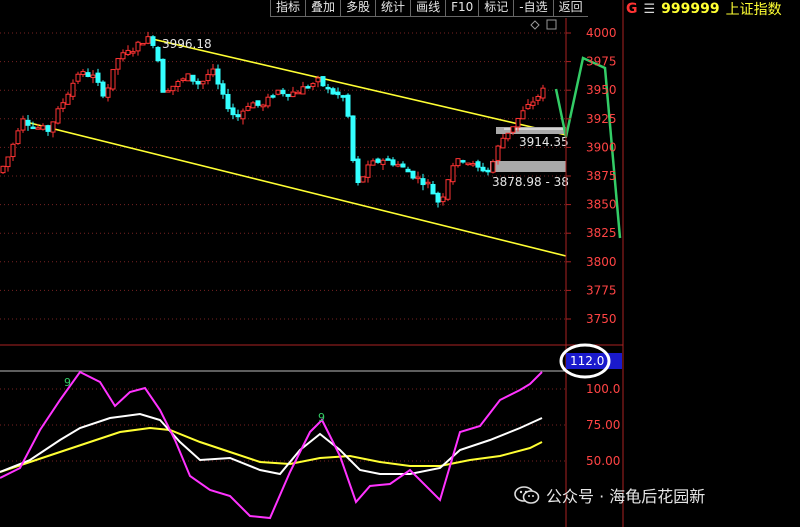  Describe the element at coordinates (357, 86) in the screenshot. I see `channel-upper-line` at that location.